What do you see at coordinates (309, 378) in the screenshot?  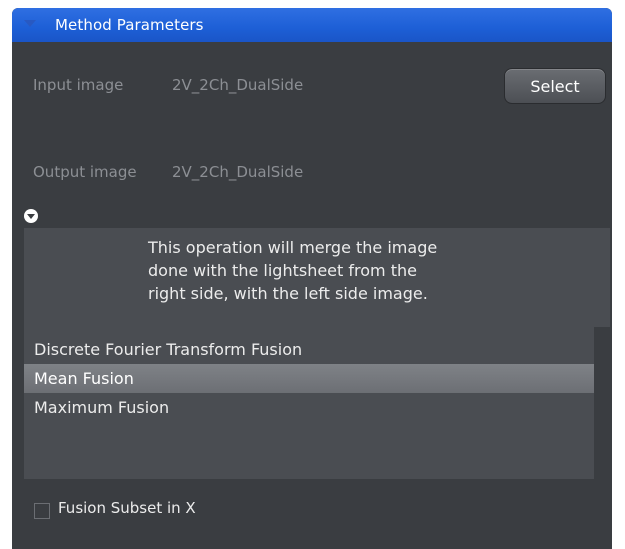 I see `list-item-mean-fusion: Mean Fusion` at bounding box center [309, 378].